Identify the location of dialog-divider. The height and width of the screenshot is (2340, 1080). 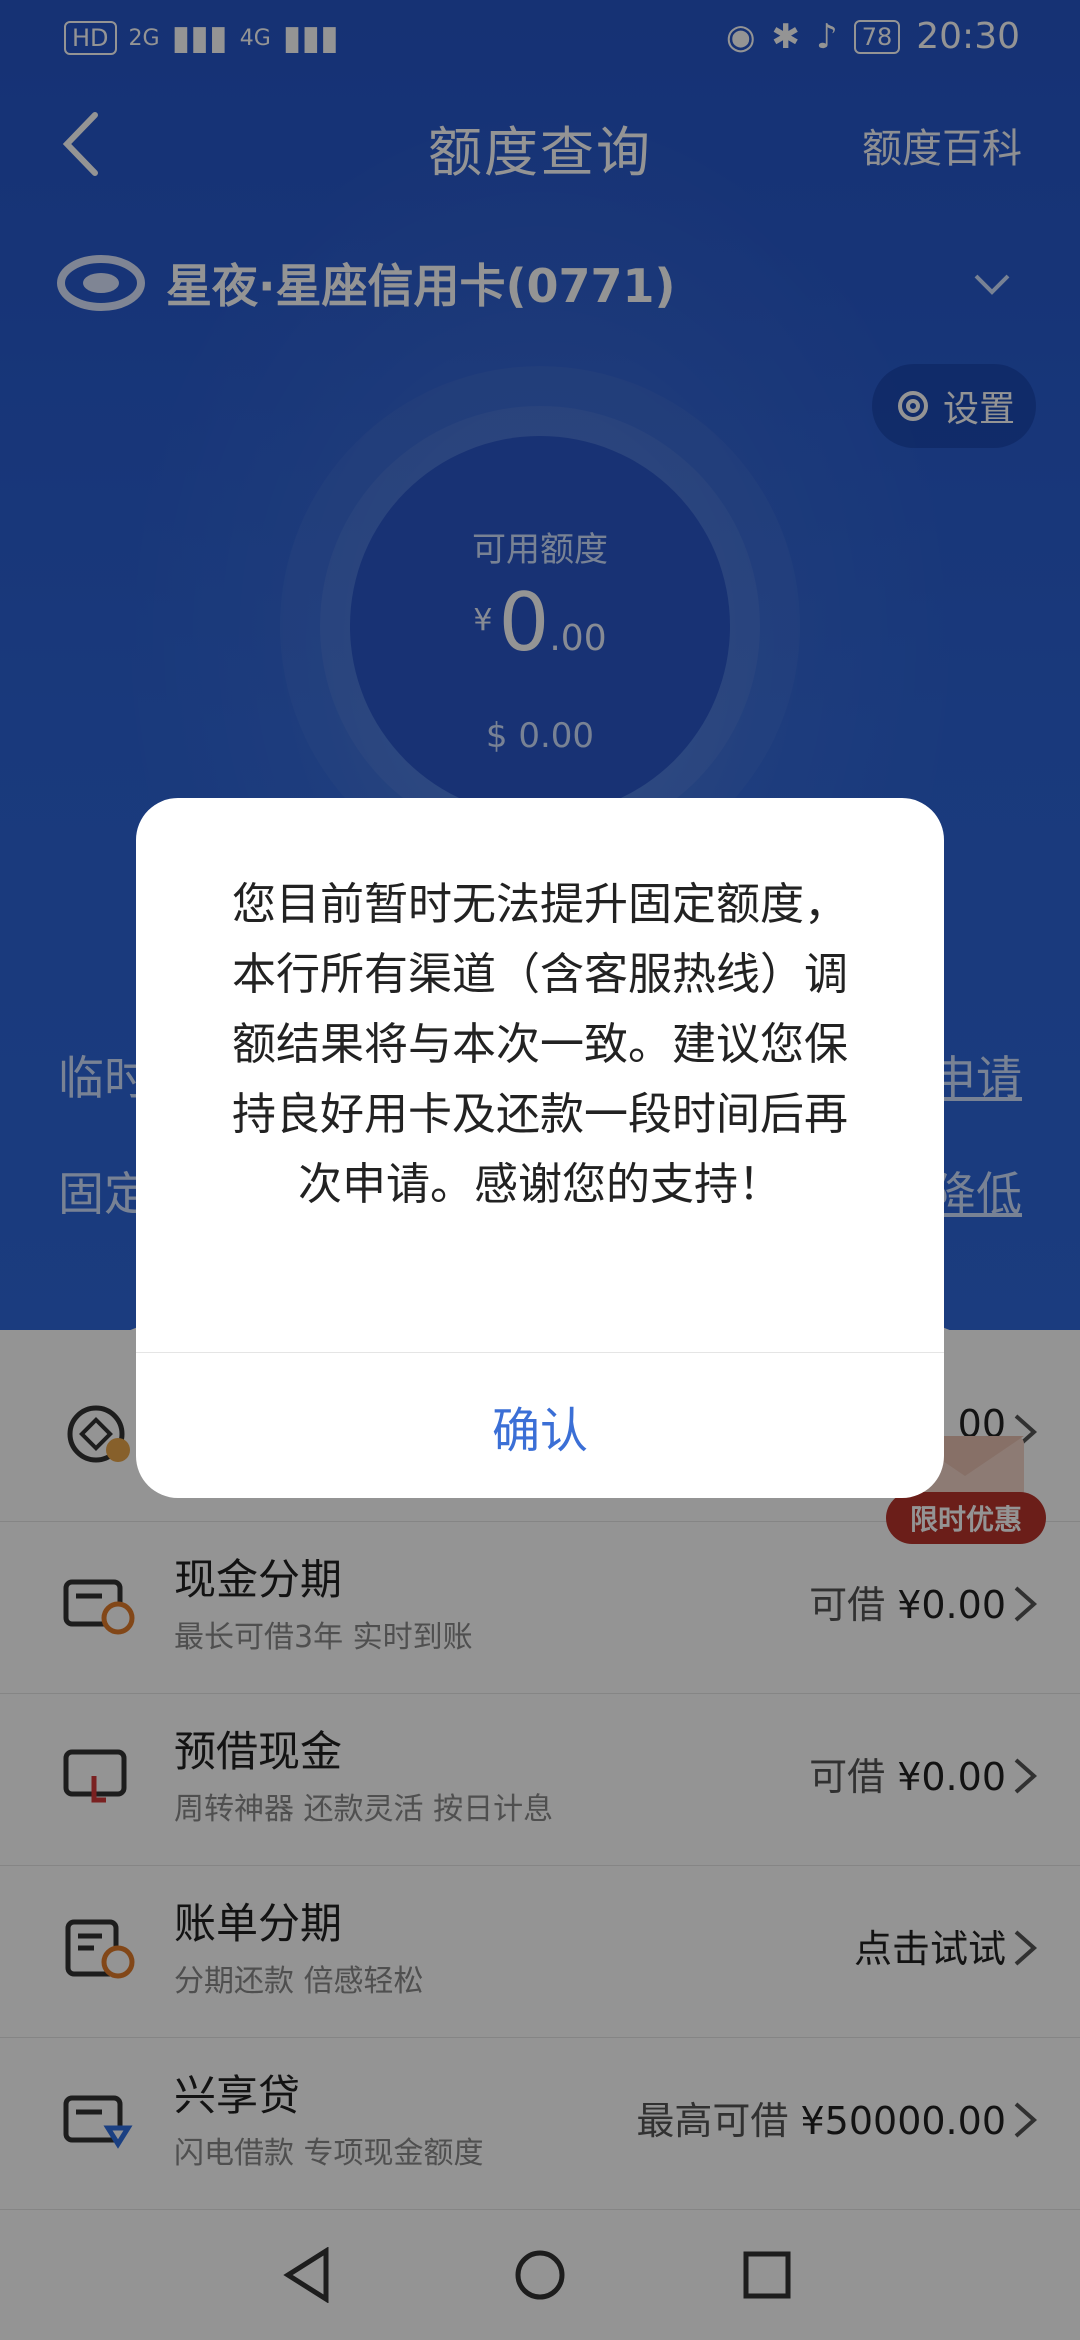
(540, 1352).